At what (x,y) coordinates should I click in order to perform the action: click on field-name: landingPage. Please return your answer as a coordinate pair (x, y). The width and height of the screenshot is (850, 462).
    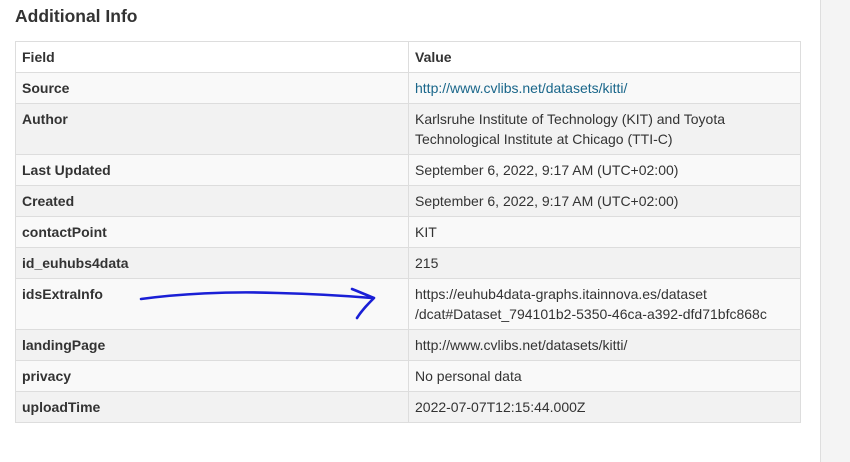
    Looking at the image, I should click on (212, 345).